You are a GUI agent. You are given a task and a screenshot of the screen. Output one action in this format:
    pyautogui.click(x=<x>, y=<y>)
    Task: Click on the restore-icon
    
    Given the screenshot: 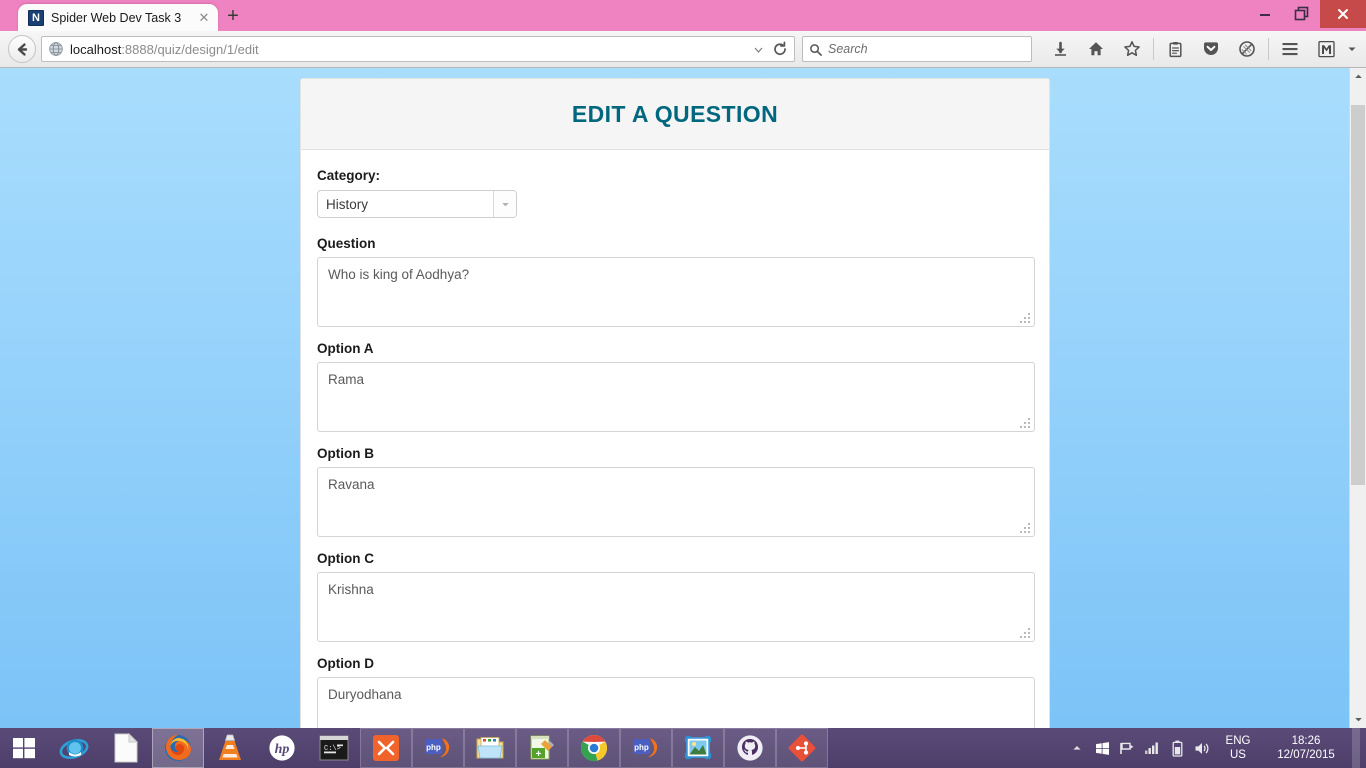 What is the action you would take?
    pyautogui.click(x=1301, y=14)
    